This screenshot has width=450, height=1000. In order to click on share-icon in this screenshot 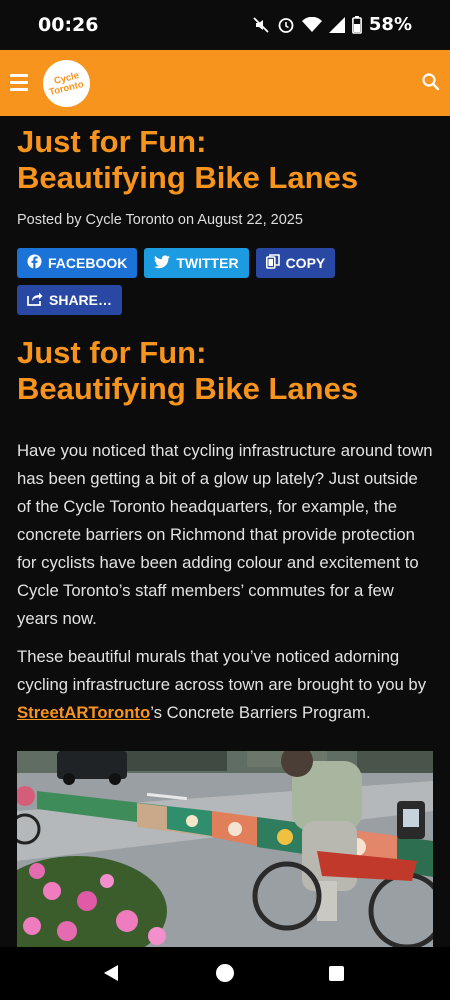, I will do `click(35, 300)`.